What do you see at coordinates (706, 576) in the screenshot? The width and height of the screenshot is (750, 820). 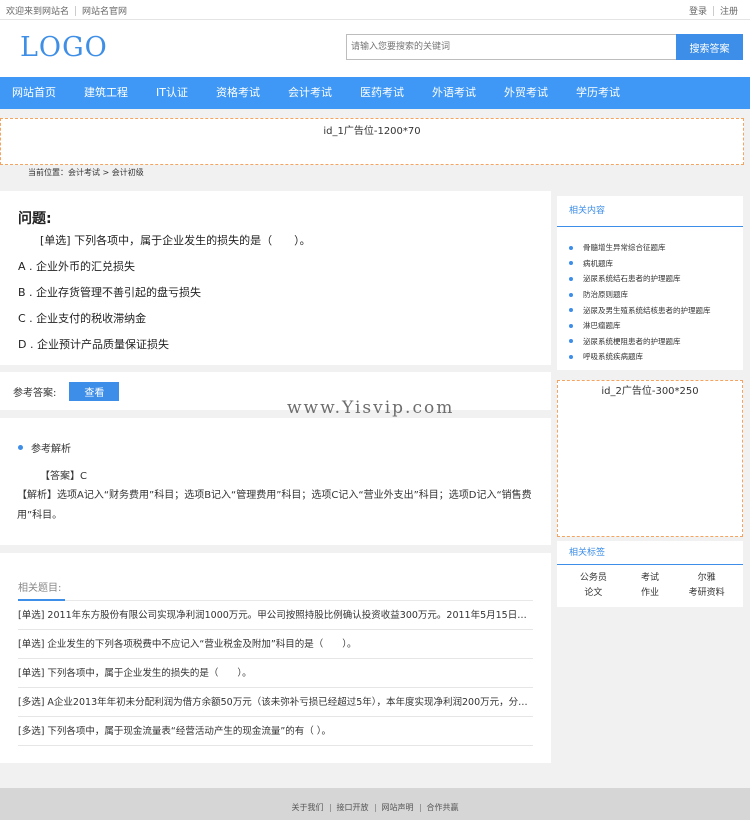 I see `tag-link: 尔雅` at bounding box center [706, 576].